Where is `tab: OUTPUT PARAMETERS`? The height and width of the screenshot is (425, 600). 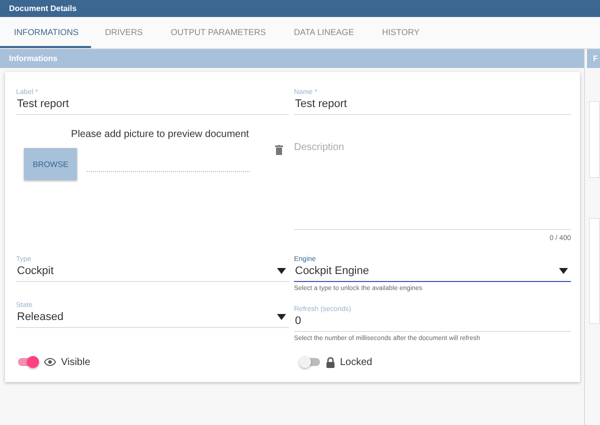
tab: OUTPUT PARAMETERS is located at coordinates (218, 32).